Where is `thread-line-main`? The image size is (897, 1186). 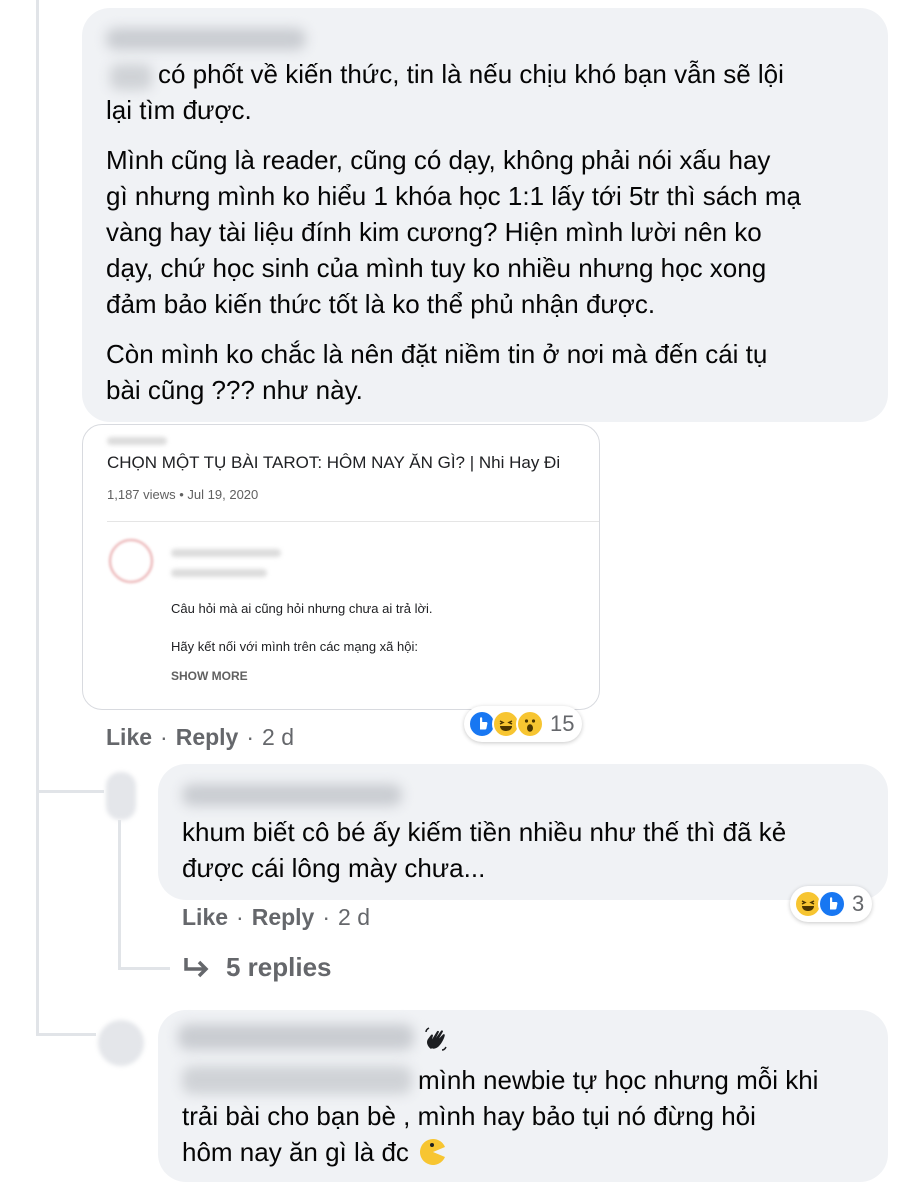 thread-line-main is located at coordinates (37, 517).